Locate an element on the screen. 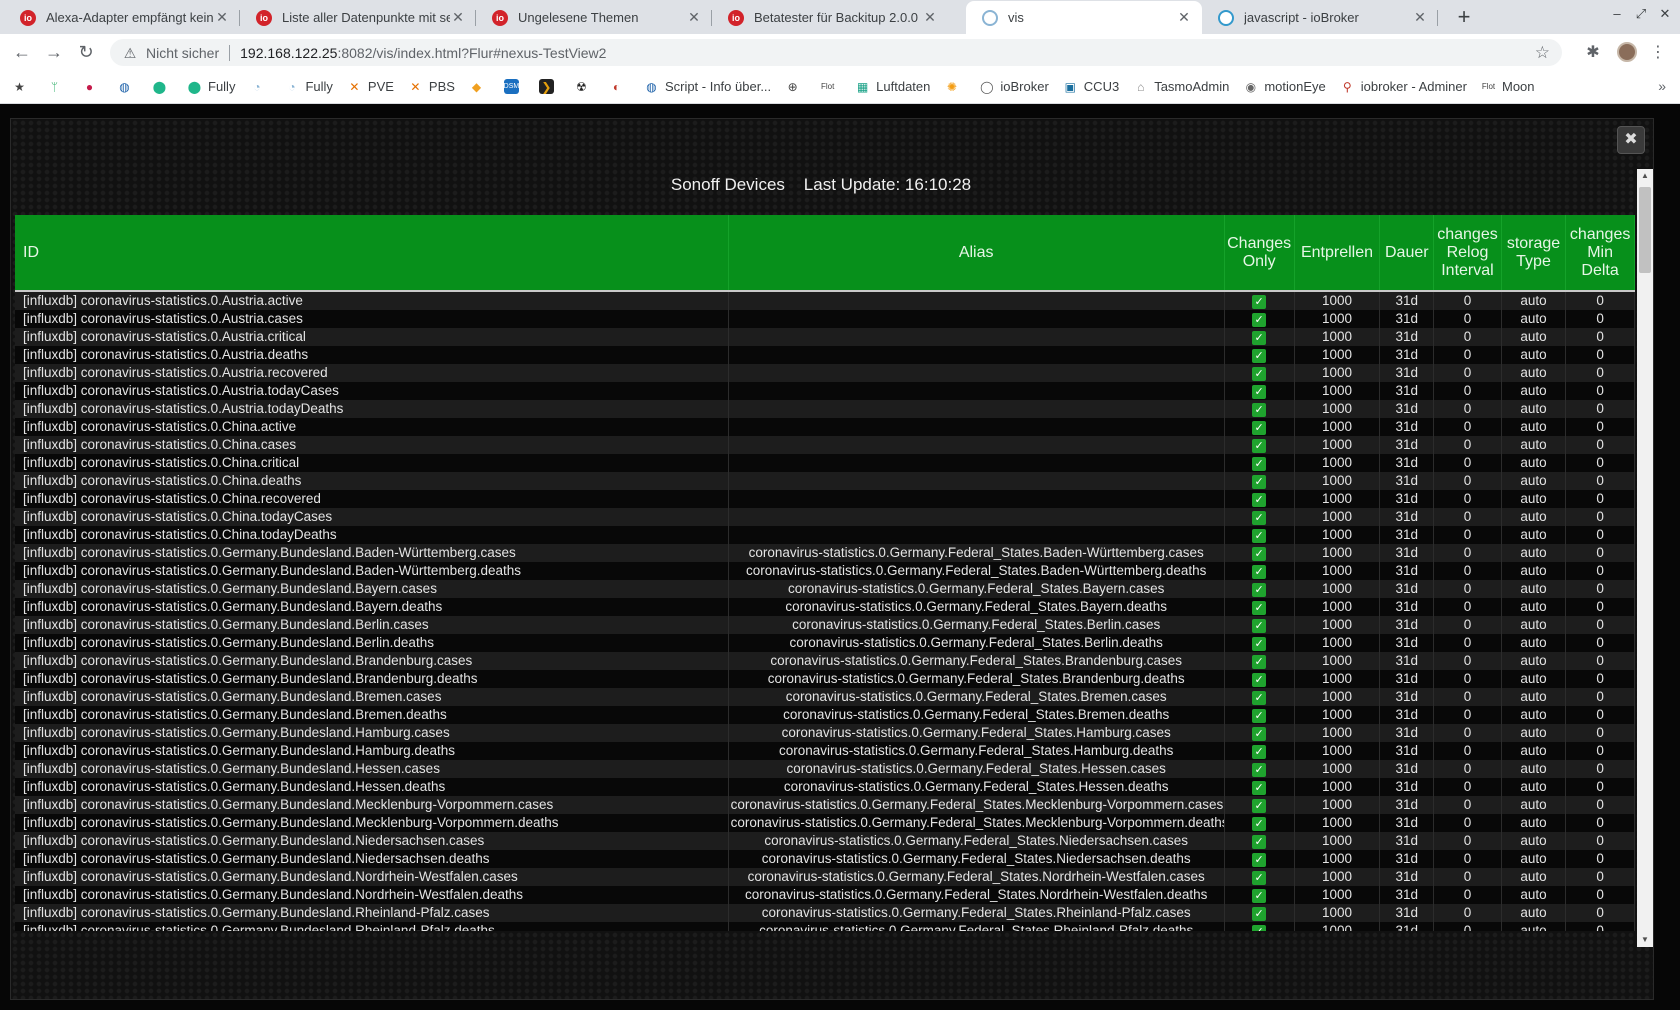 The image size is (1680, 1010). forward-arrow-icon: → is located at coordinates (54, 52).